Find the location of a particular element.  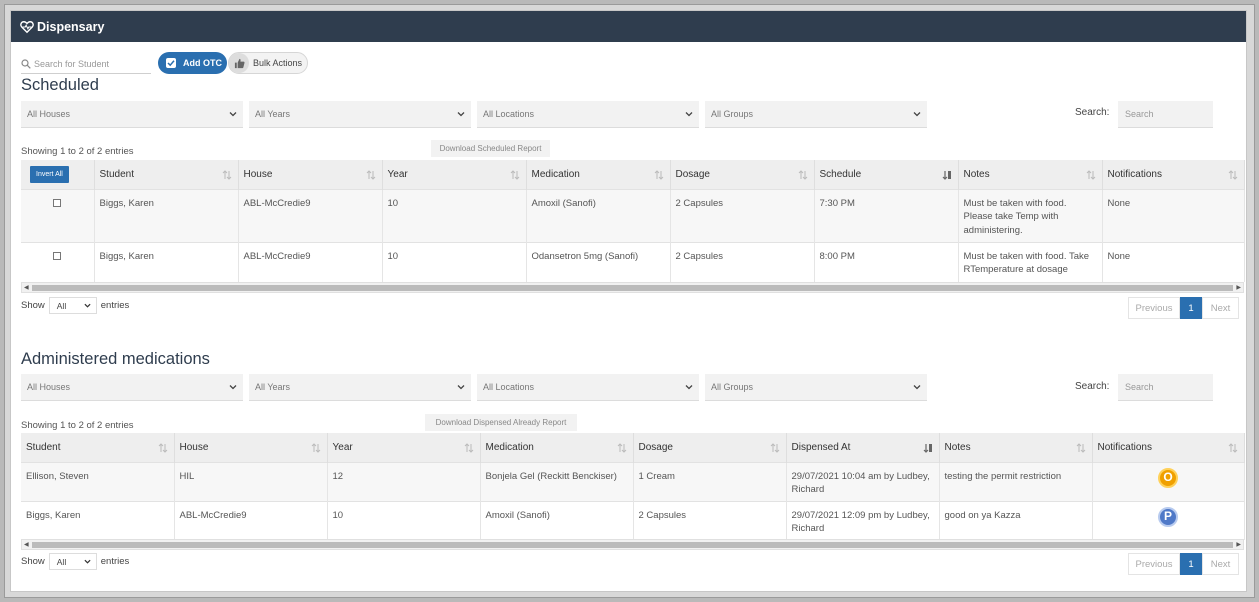

column-label: Schedule is located at coordinates (840, 174).